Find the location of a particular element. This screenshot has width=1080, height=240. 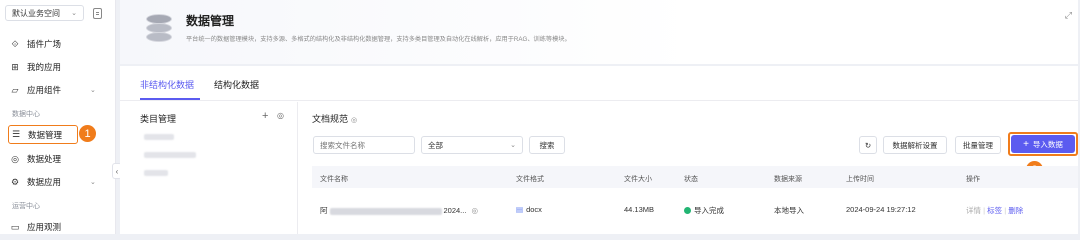

col-upload-time: 上传时间 is located at coordinates (860, 179).